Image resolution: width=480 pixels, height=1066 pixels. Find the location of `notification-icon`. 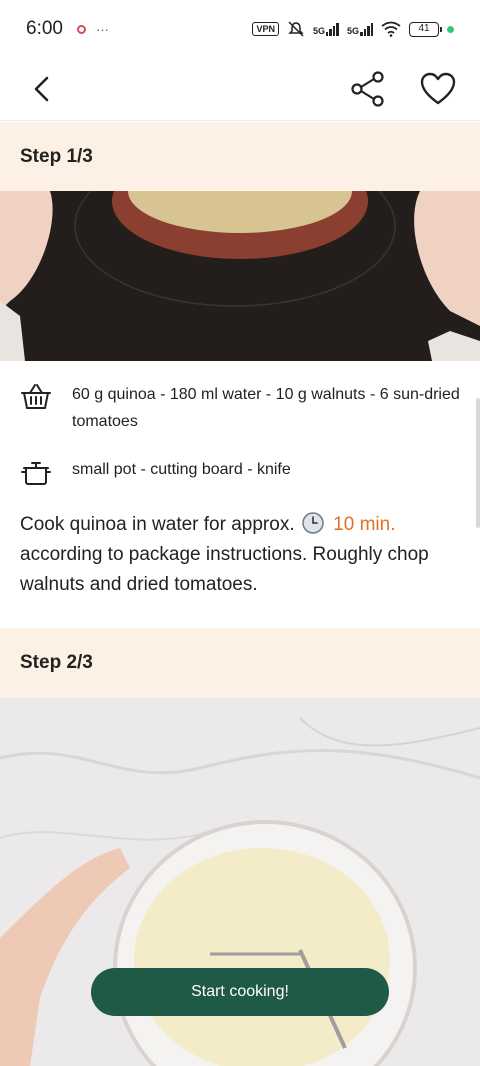

notification-icon is located at coordinates (81, 29).